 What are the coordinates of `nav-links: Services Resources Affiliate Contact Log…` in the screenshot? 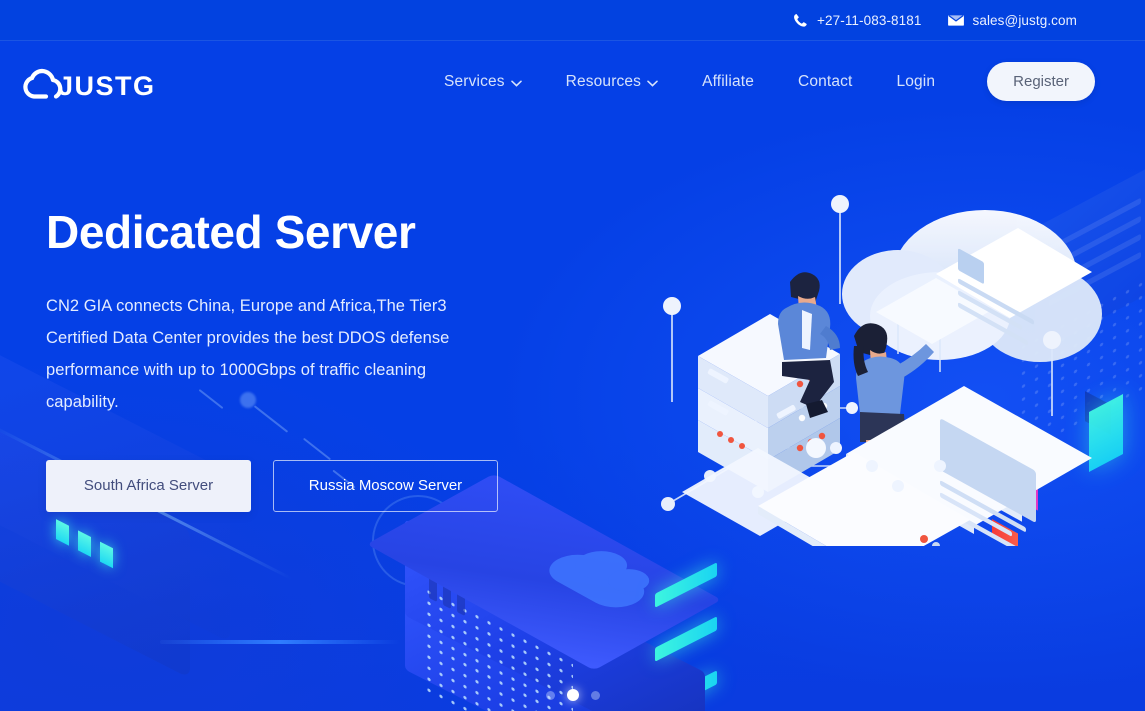 It's located at (758, 81).